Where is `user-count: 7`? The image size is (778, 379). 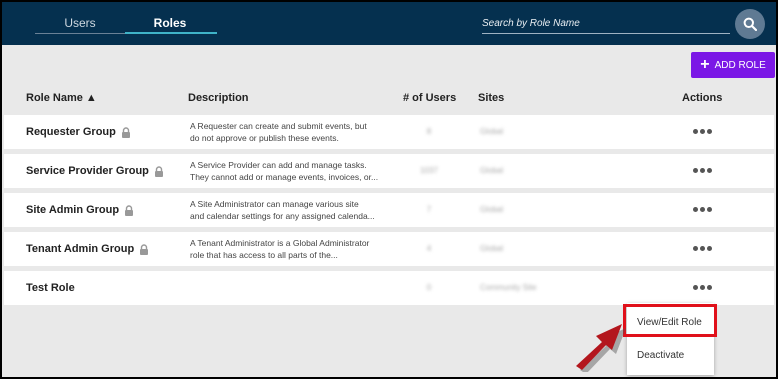
user-count: 7 is located at coordinates (429, 209).